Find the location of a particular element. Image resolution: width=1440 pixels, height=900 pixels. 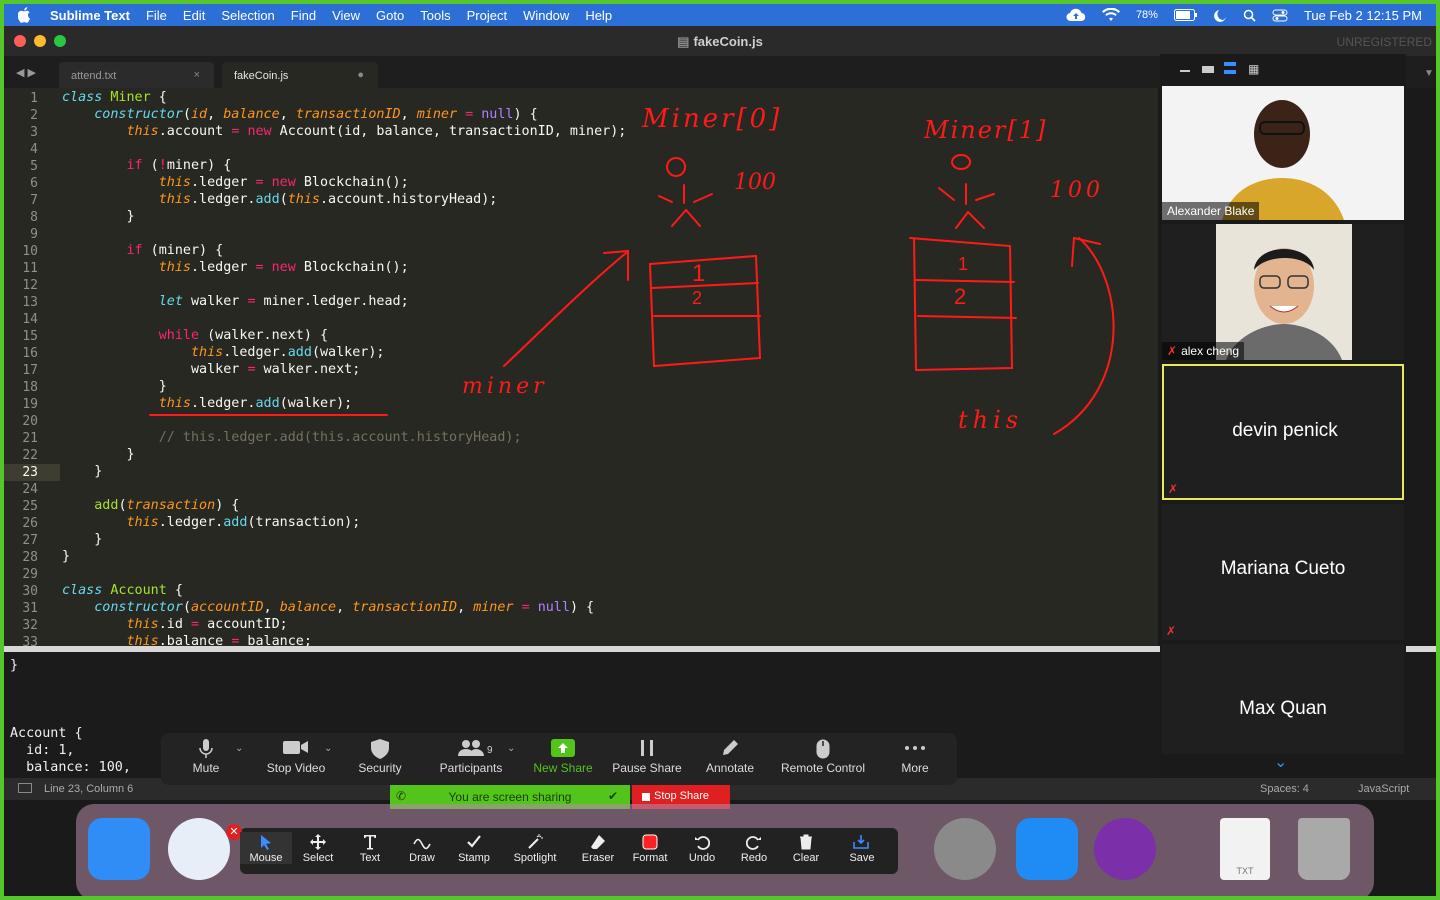

app-name-menu: Sublime Text is located at coordinates (90, 15).